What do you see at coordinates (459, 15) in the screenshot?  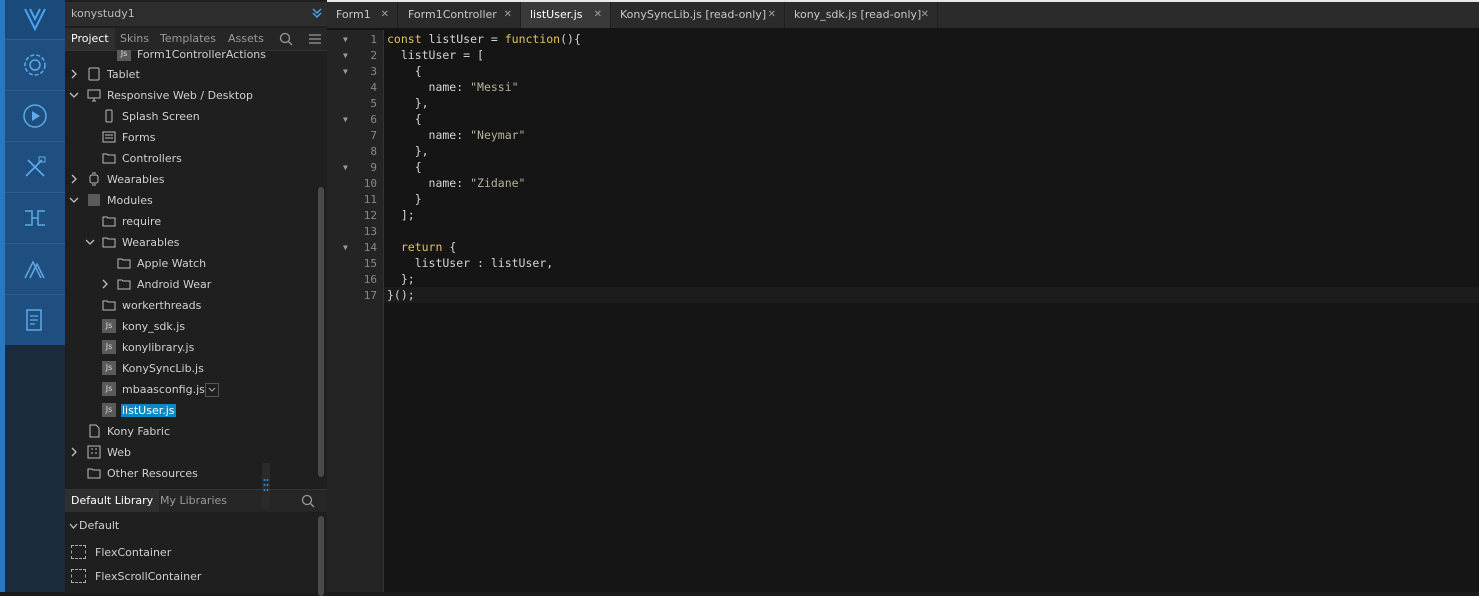 I see `tab-form1controller: Form1Controller ✕` at bounding box center [459, 15].